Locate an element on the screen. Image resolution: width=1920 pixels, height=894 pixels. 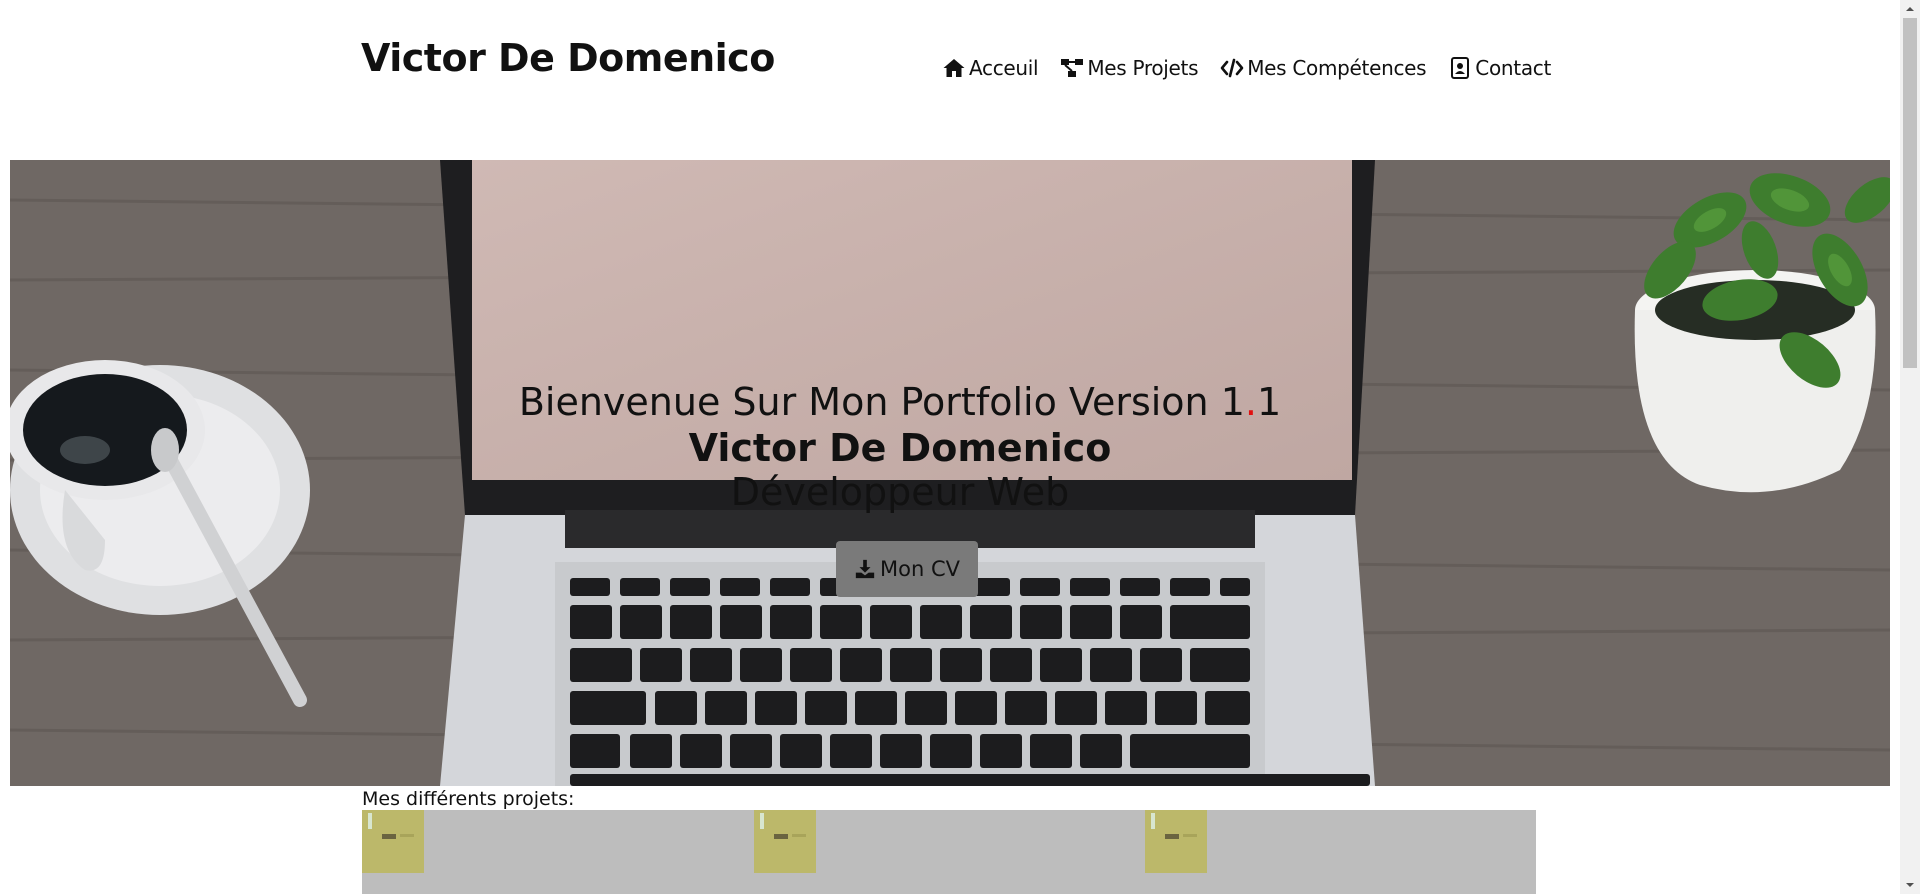
hero-welcome-line: Bienvenue Sur Mon Portfolio Version 1.1 is located at coordinates (900, 402).